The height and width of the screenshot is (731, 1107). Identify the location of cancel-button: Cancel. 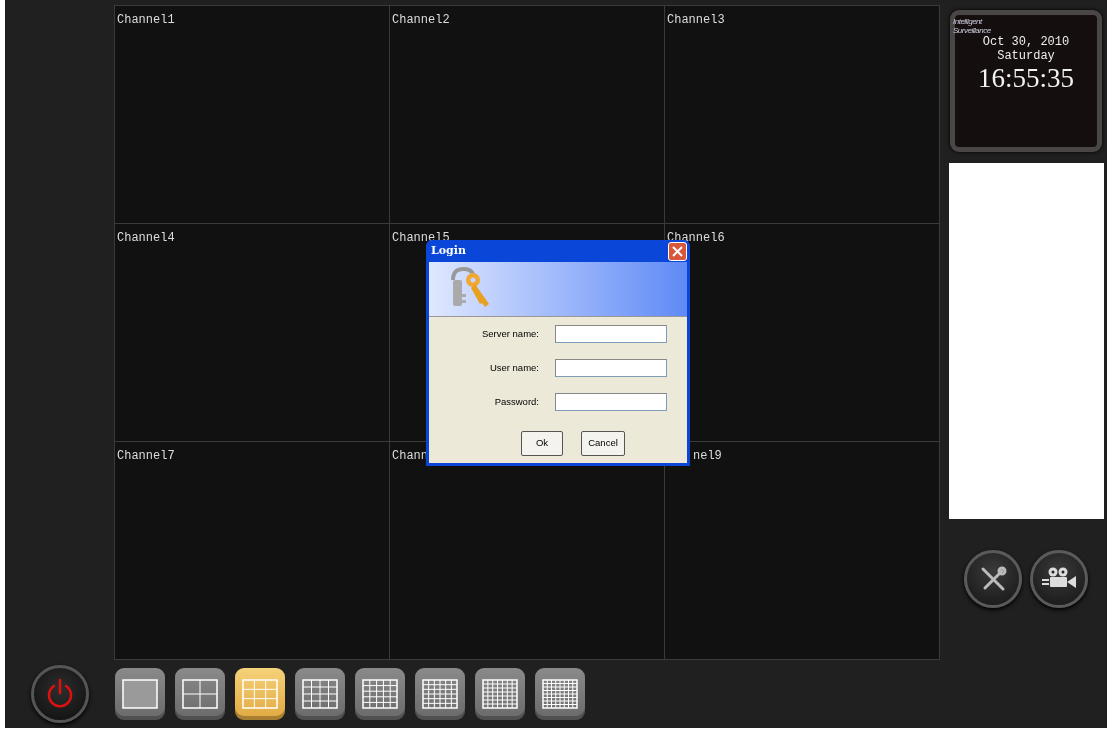
(603, 443).